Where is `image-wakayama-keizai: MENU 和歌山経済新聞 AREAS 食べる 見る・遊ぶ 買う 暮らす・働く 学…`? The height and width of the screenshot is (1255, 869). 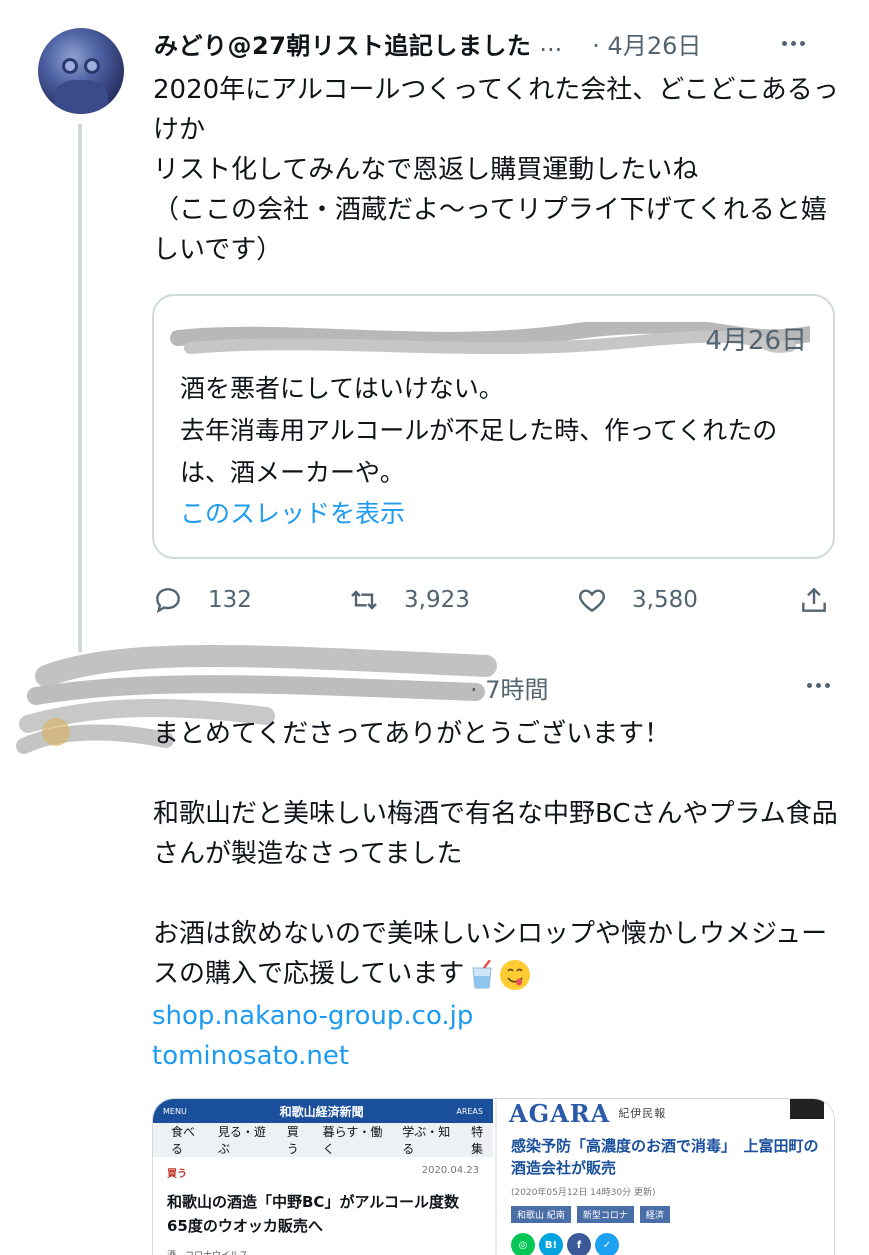 image-wakayama-keizai: MENU 和歌山経済新聞 AREAS 食べる 見る・遊ぶ 買う 暮らす・働く 学… is located at coordinates (323, 1177).